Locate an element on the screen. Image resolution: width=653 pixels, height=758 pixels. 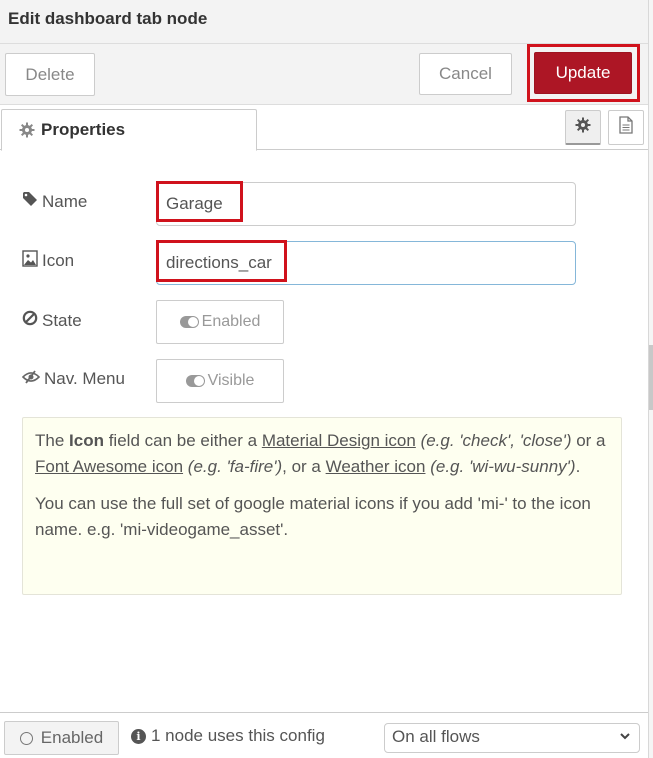
tip-text: . is located at coordinates (578, 466).